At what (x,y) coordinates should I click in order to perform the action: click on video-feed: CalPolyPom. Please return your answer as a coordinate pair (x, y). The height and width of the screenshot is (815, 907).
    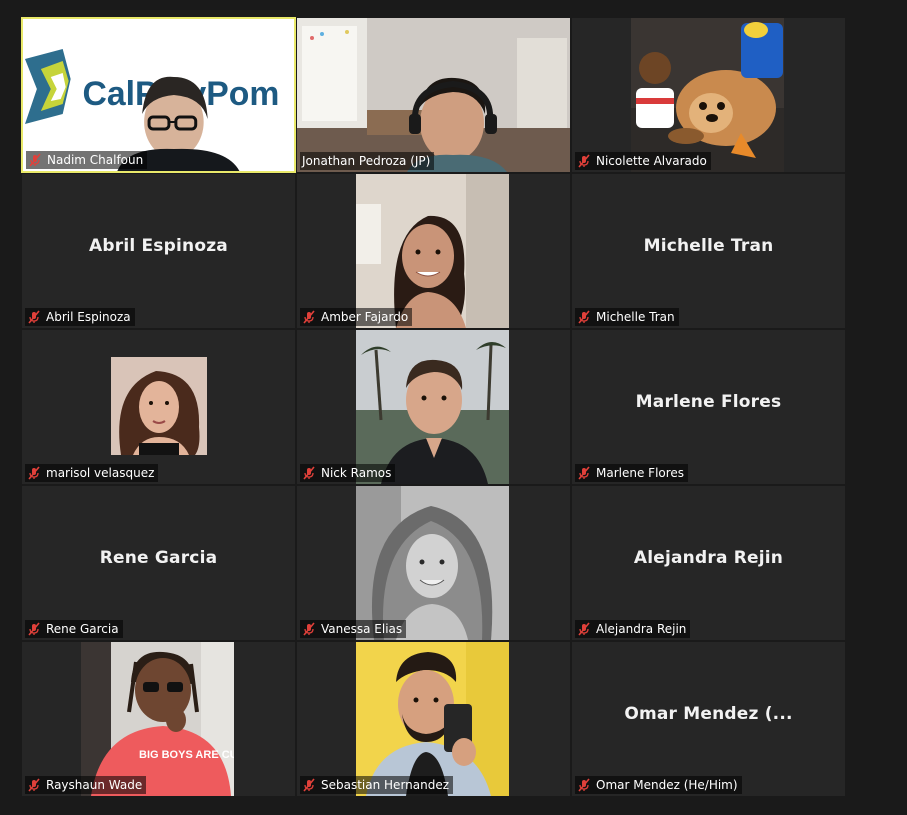
    Looking at the image, I should click on (158, 95).